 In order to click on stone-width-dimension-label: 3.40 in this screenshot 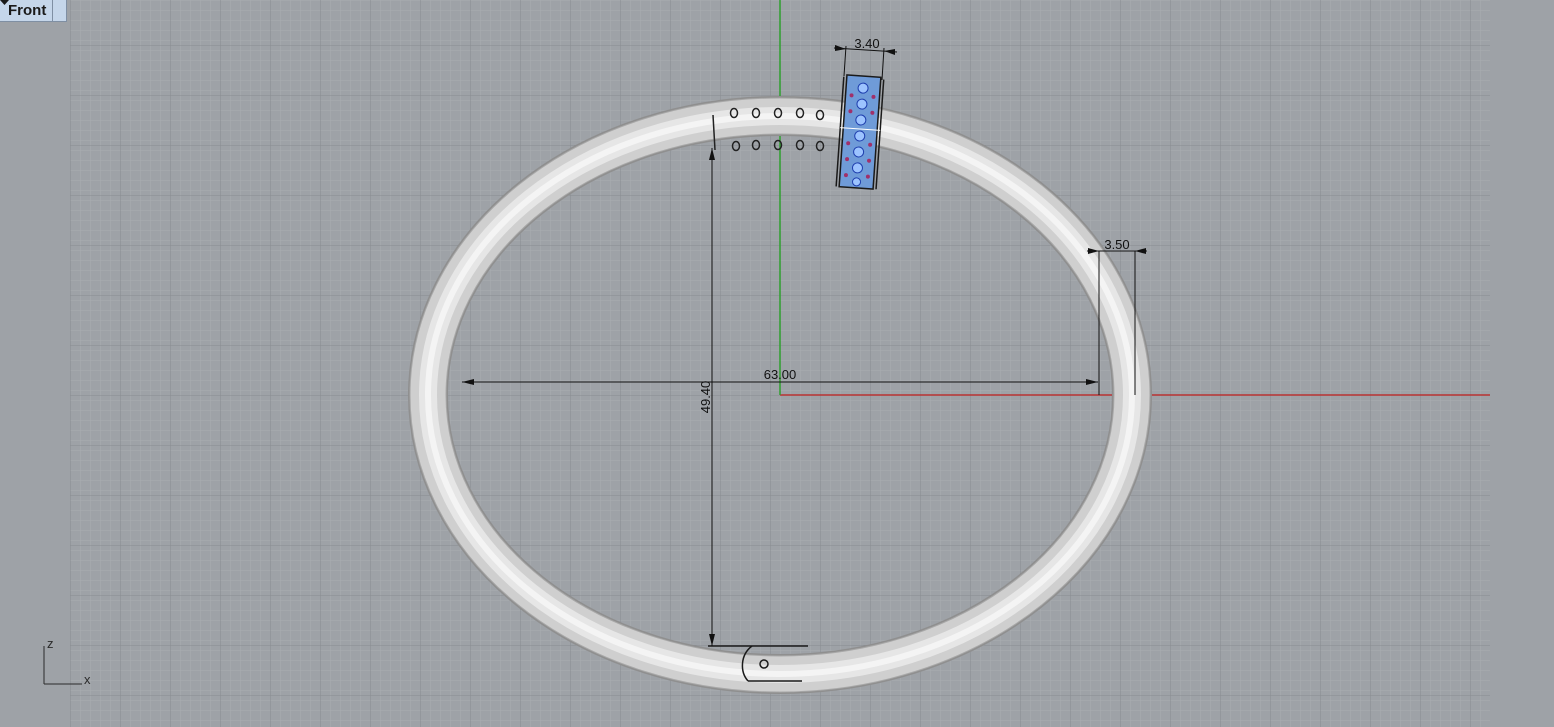, I will do `click(866, 43)`.